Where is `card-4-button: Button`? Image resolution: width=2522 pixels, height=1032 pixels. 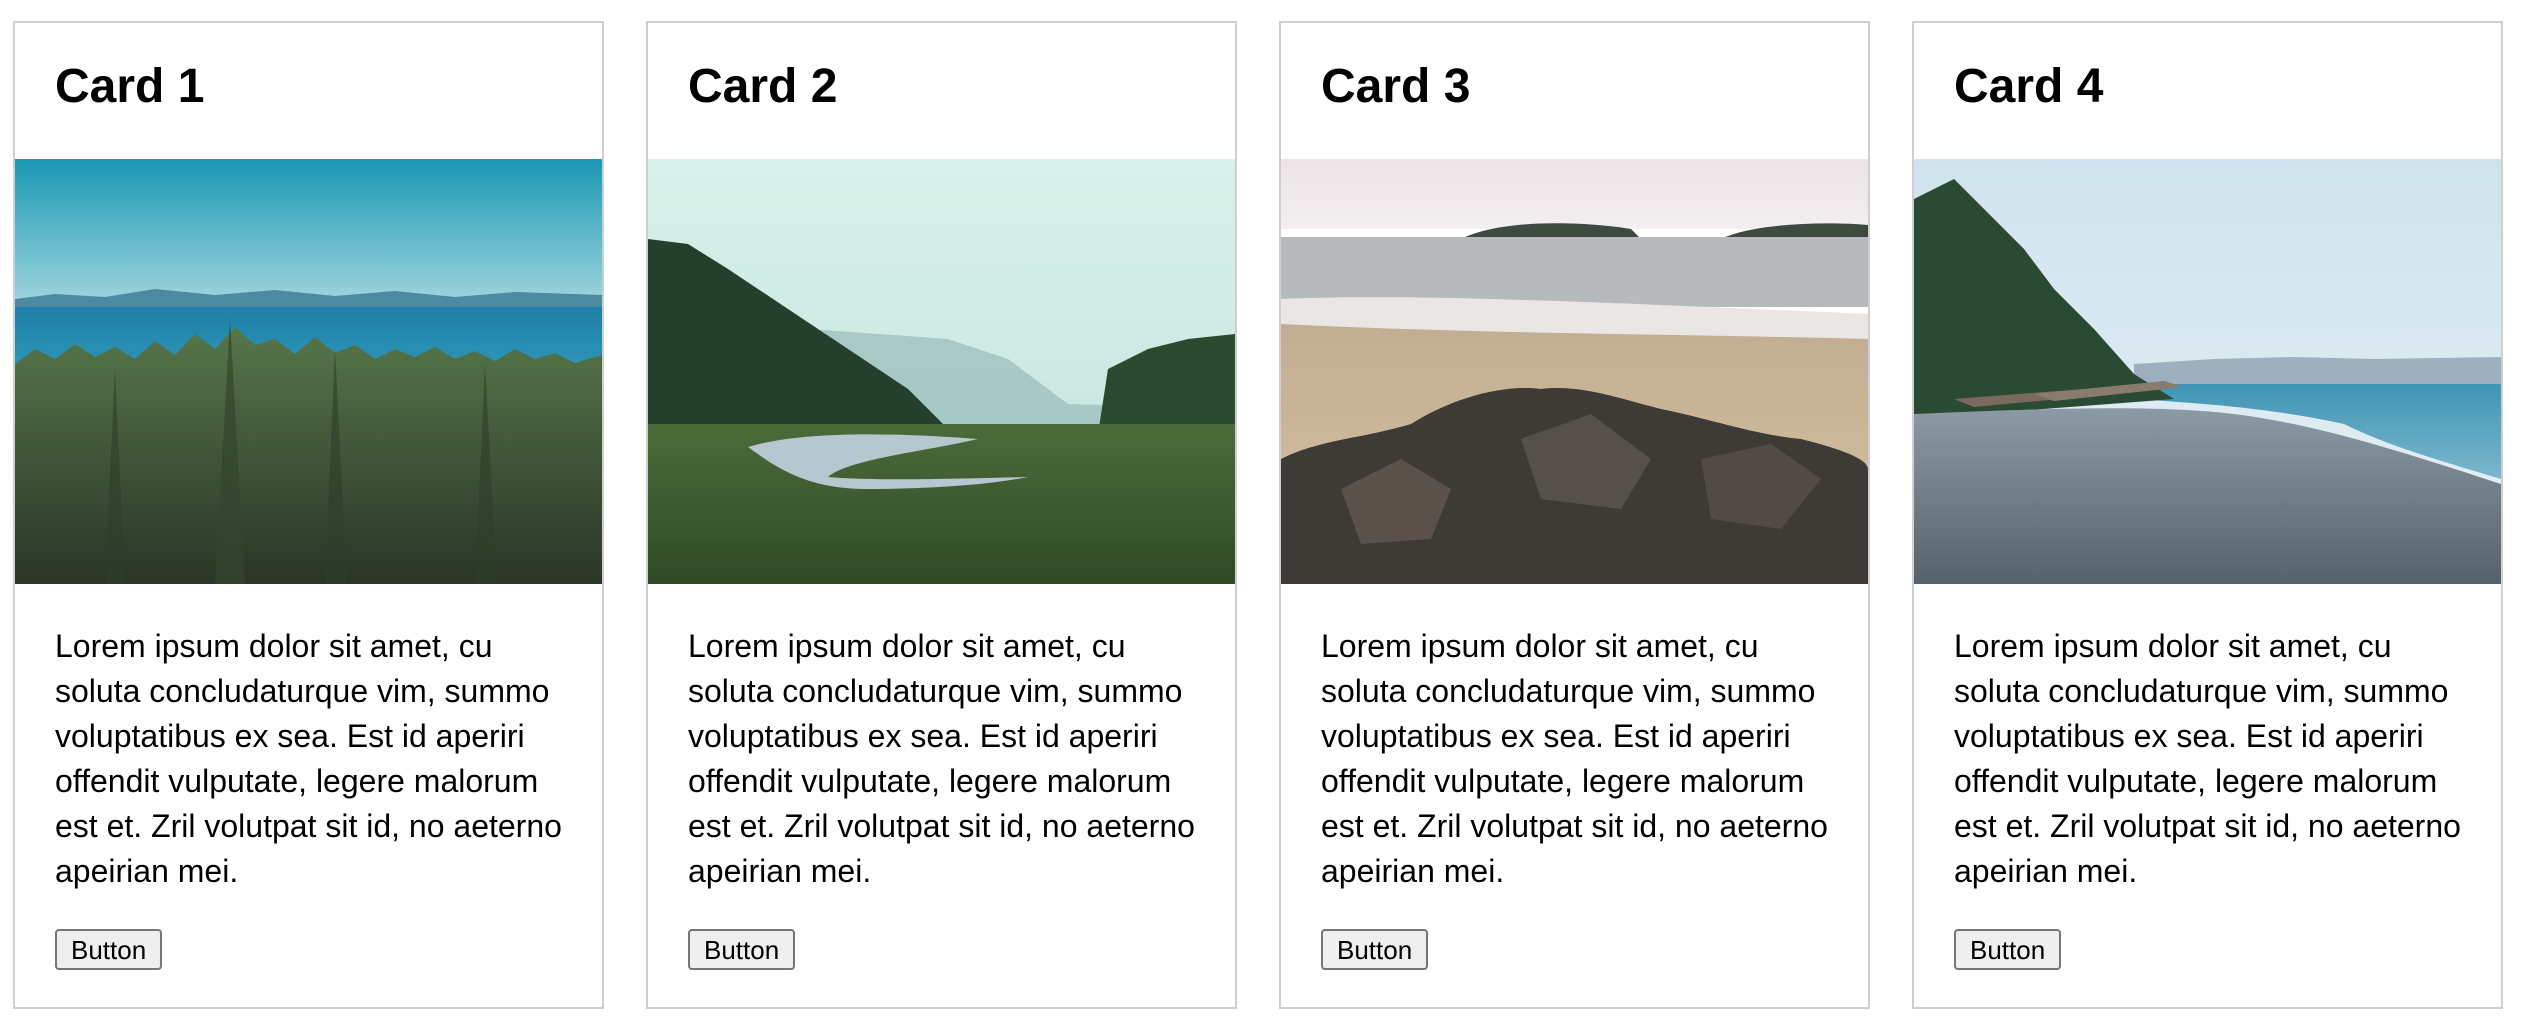
card-4-button: Button is located at coordinates (2008, 949).